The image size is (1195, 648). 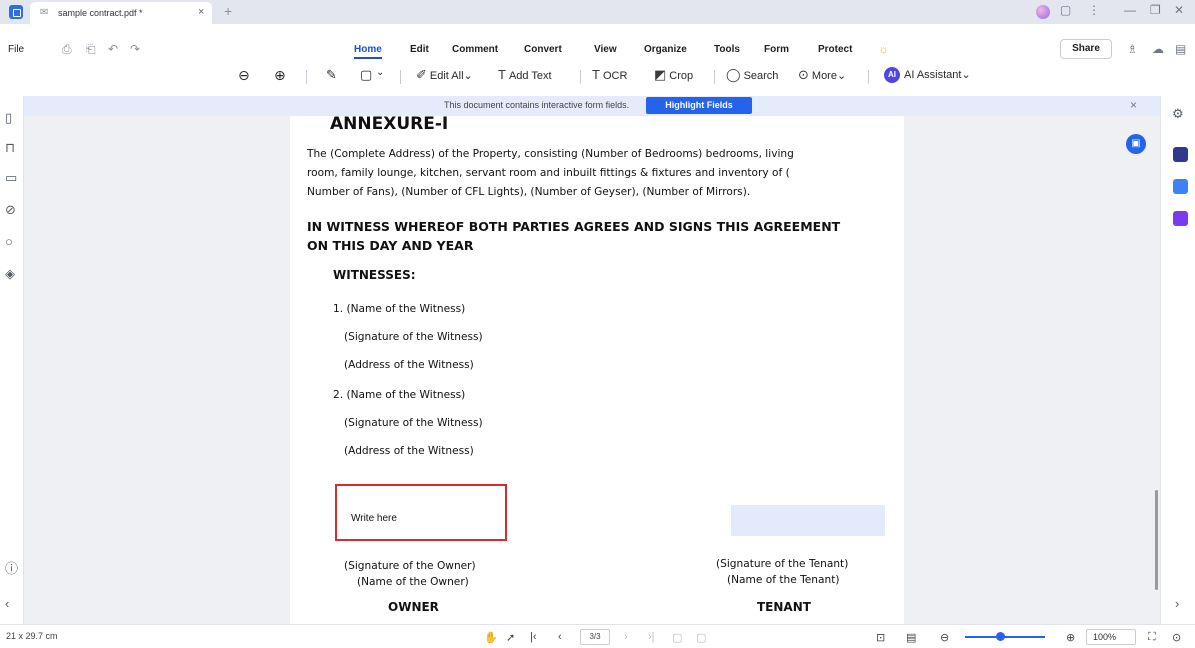 I want to click on thumbnail-icon: ▯, so click(x=8, y=118).